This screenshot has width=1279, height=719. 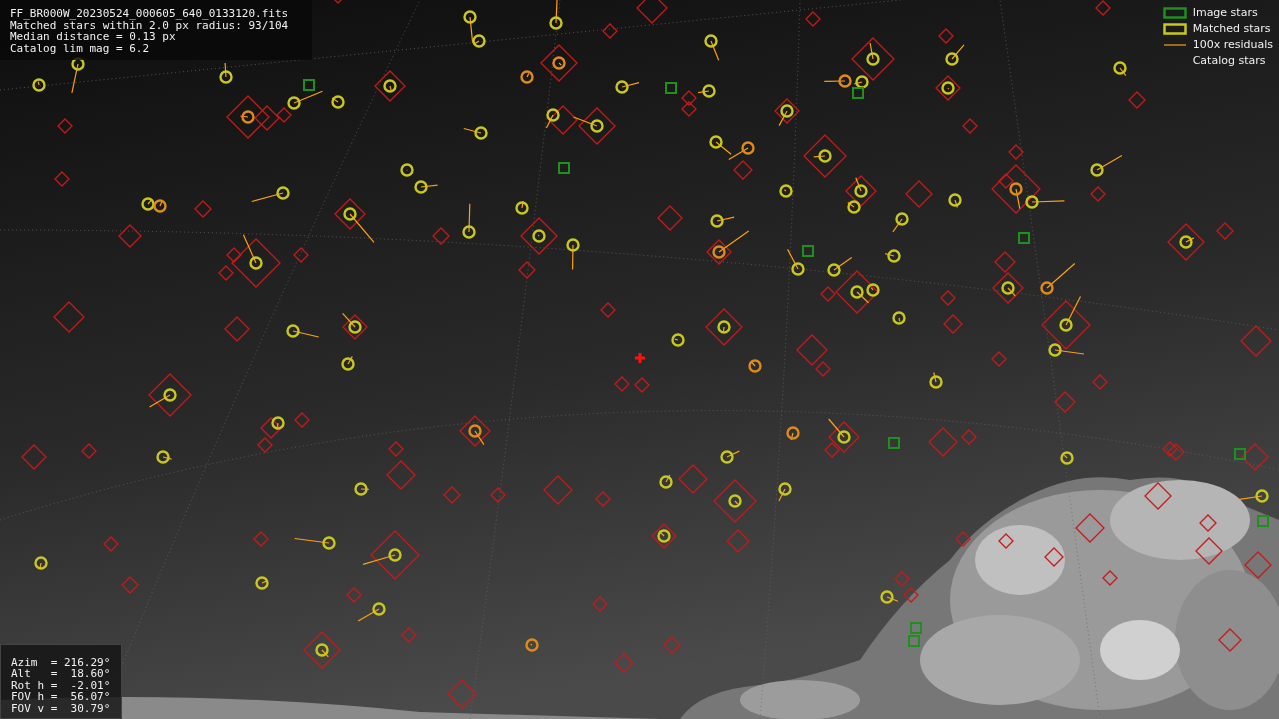 I want to click on legend-label: Catalog stars, so click(x=1229, y=60).